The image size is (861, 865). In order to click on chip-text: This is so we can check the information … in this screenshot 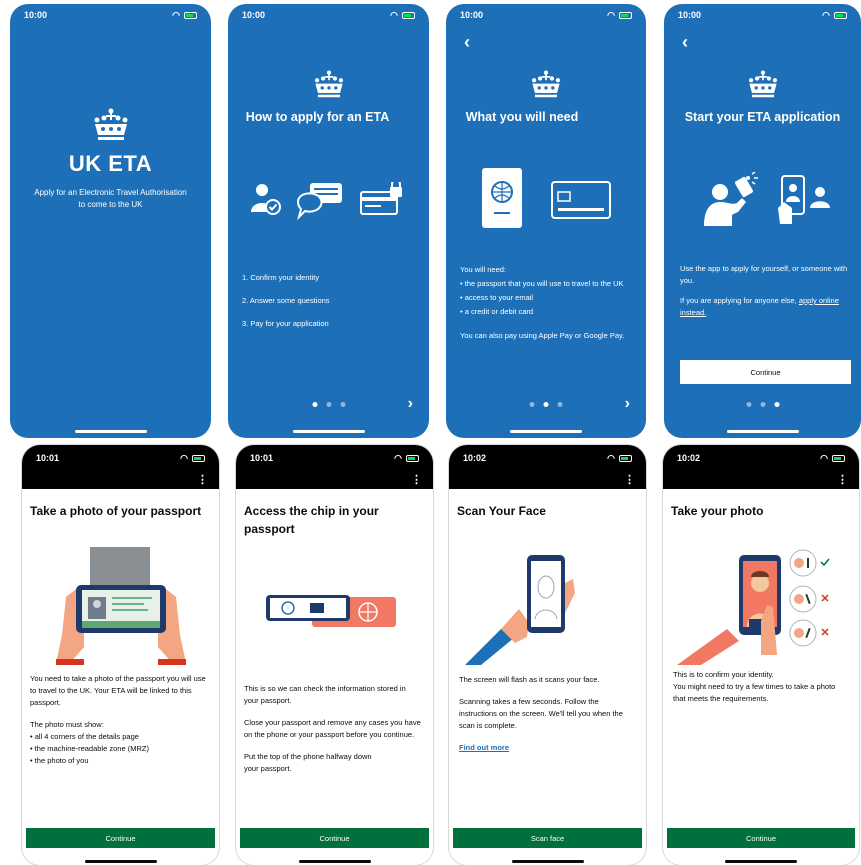, I will do `click(332, 729)`.